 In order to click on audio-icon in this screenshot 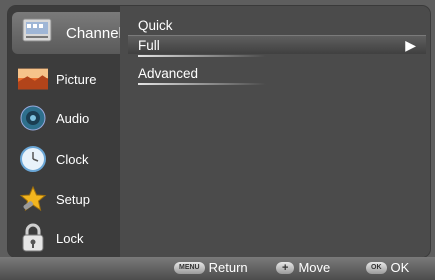, I will do `click(33, 118)`.